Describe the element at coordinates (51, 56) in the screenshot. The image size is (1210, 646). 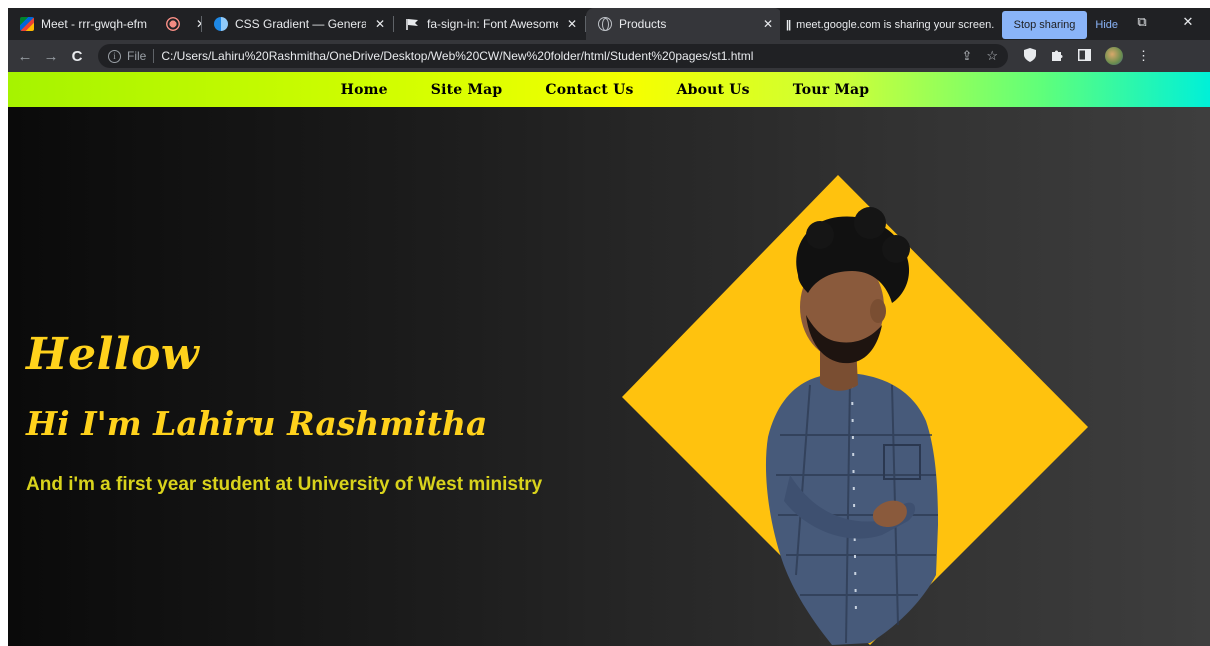
I see `forward-icon: →` at that location.